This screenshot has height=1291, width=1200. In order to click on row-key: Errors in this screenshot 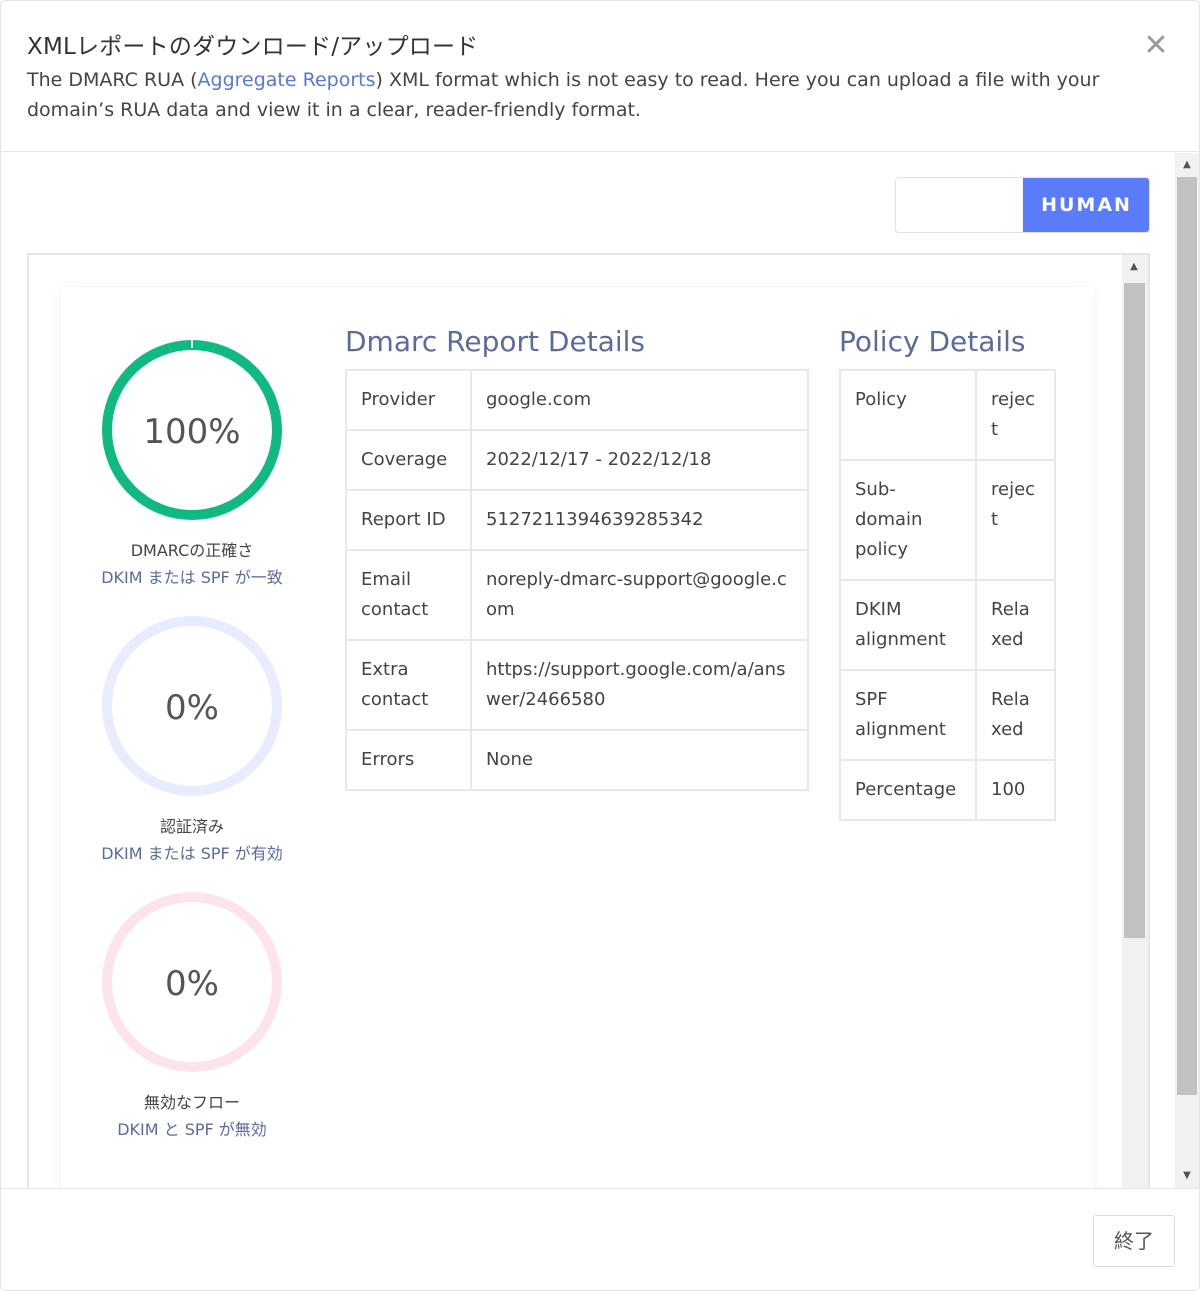, I will do `click(408, 760)`.